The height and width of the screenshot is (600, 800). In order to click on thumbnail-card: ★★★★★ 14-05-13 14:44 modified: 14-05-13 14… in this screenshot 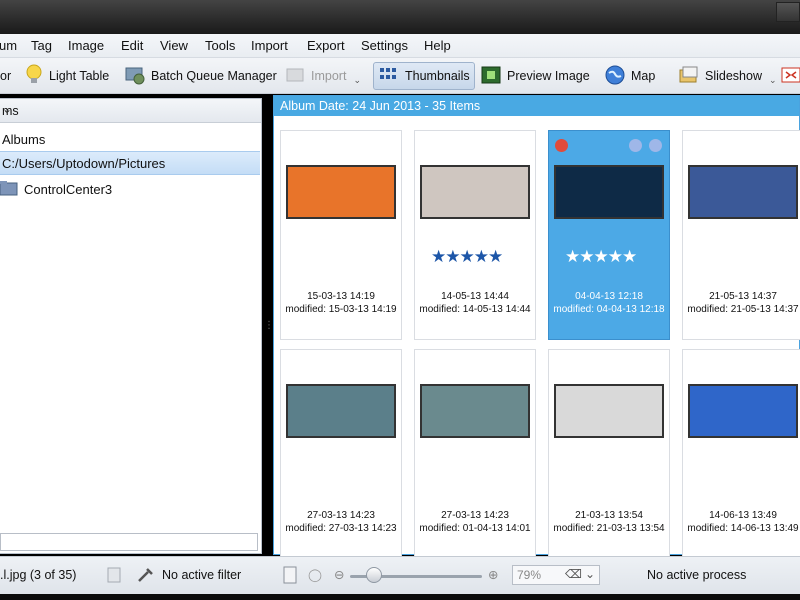, I will do `click(475, 235)`.